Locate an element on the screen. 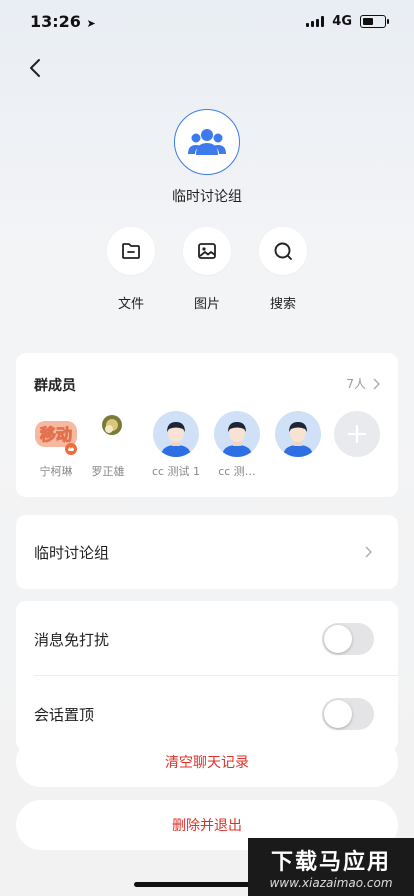 The height and width of the screenshot is (896, 414). image-icon is located at coordinates (207, 251).